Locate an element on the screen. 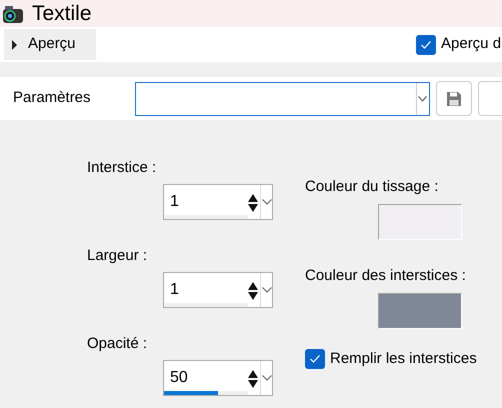 The image size is (502, 408). presets-label: Paramètres is located at coordinates (52, 98).